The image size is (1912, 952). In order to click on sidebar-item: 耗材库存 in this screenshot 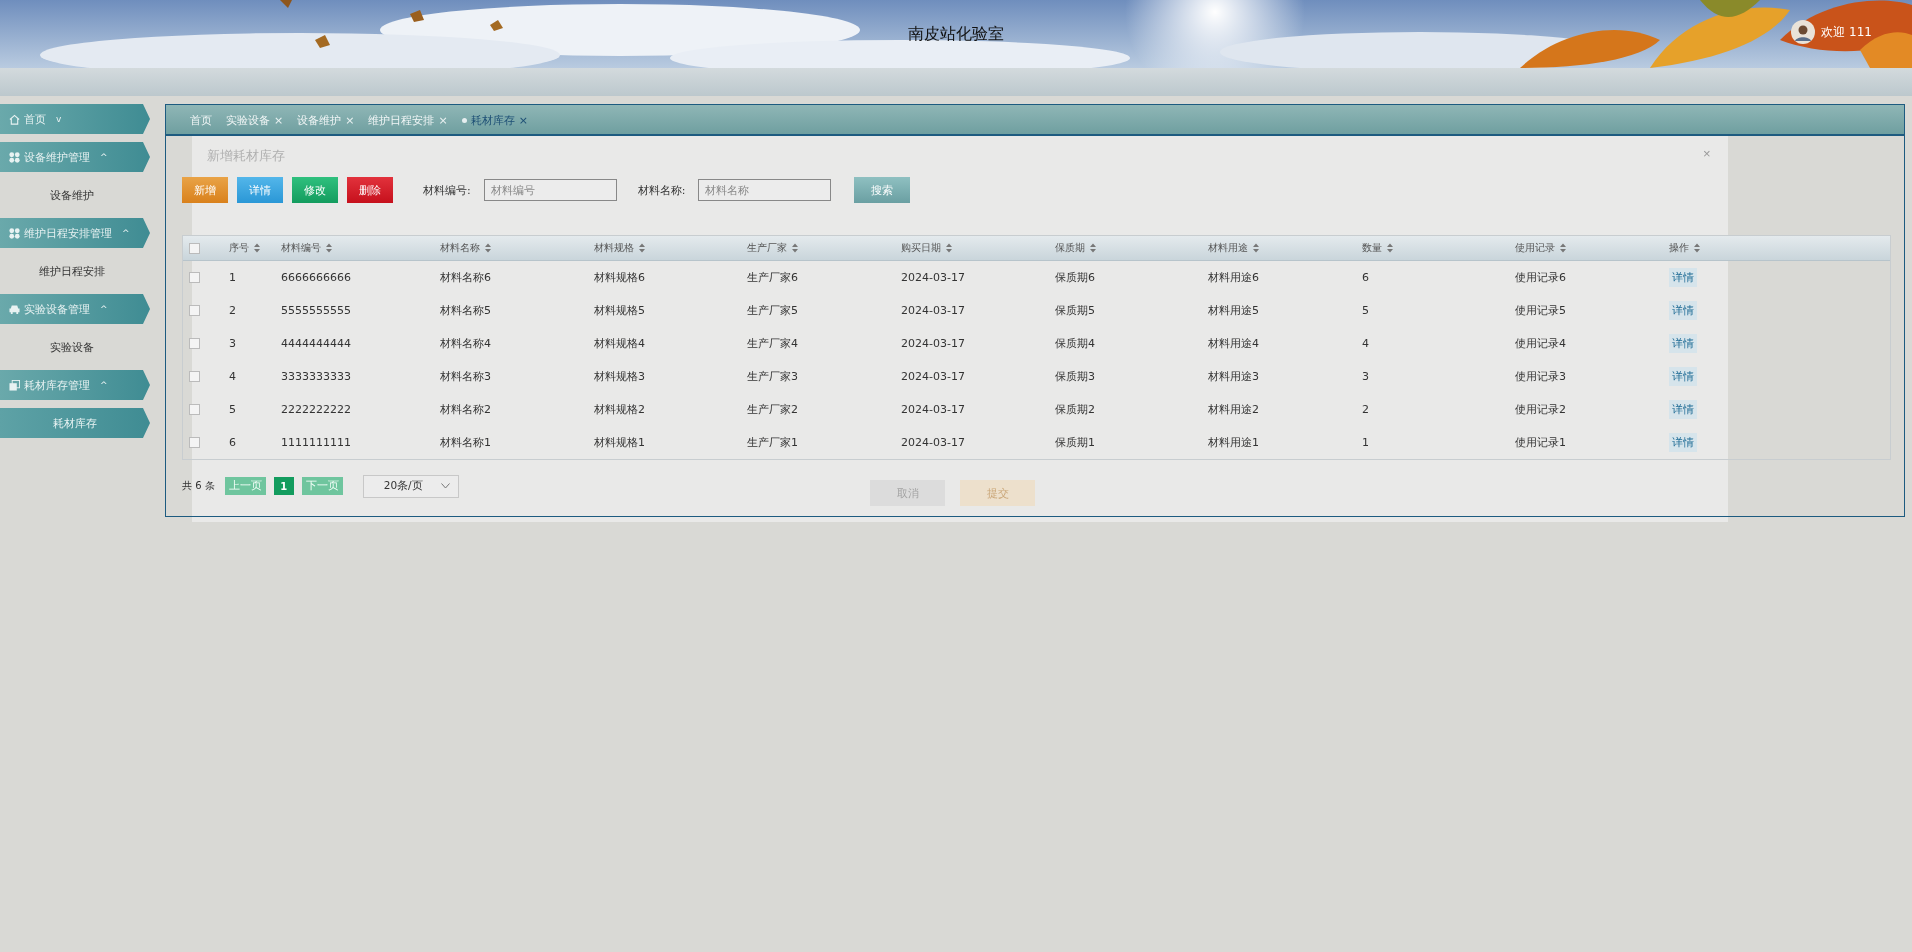, I will do `click(75, 423)`.